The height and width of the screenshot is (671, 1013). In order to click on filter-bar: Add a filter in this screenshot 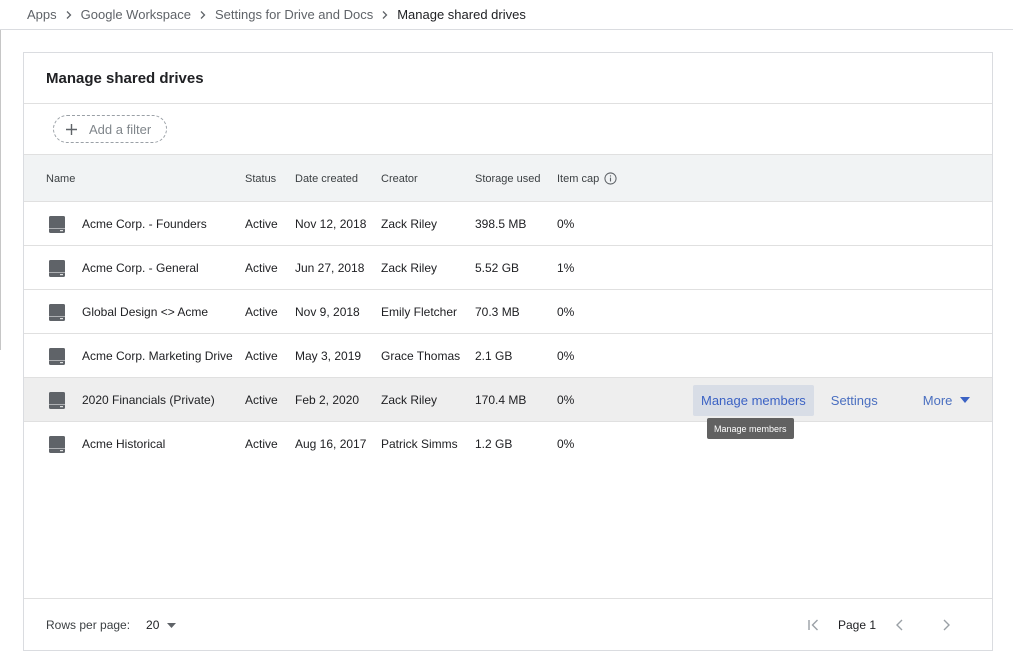, I will do `click(508, 129)`.